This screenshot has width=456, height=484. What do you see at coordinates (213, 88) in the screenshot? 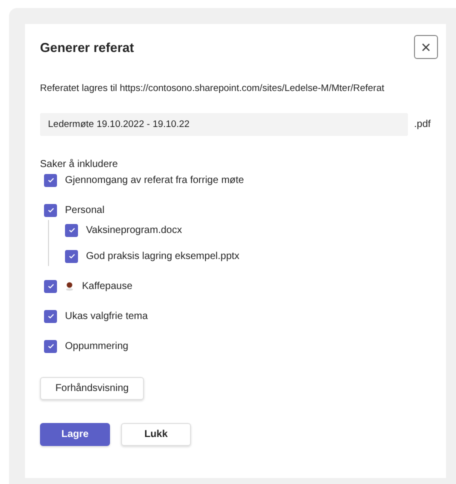
I see `save-location-text: Referatet lagres til https://contosono.sharepoint.com/sites/Ledelse-M/Mter/Referat` at bounding box center [213, 88].